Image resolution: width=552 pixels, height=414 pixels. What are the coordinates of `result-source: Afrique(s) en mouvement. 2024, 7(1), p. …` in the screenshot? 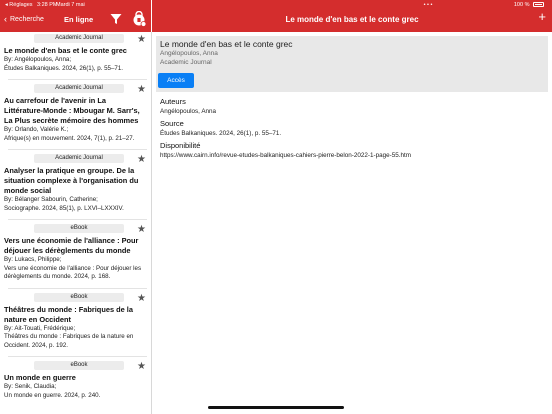 It's located at (69, 138).